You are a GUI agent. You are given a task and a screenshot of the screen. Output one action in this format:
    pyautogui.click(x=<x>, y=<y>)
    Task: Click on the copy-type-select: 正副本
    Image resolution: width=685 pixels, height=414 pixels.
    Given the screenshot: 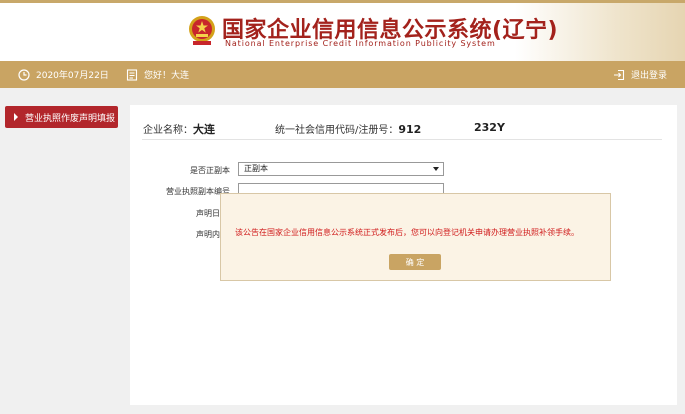 What is the action you would take?
    pyautogui.click(x=341, y=169)
    